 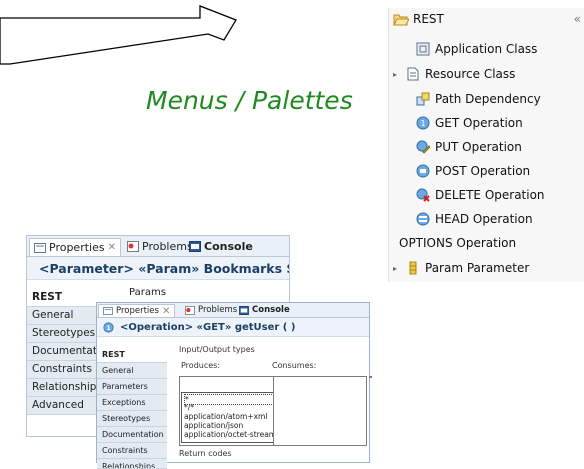 What do you see at coordinates (423, 171) in the screenshot?
I see `post-operation-icon` at bounding box center [423, 171].